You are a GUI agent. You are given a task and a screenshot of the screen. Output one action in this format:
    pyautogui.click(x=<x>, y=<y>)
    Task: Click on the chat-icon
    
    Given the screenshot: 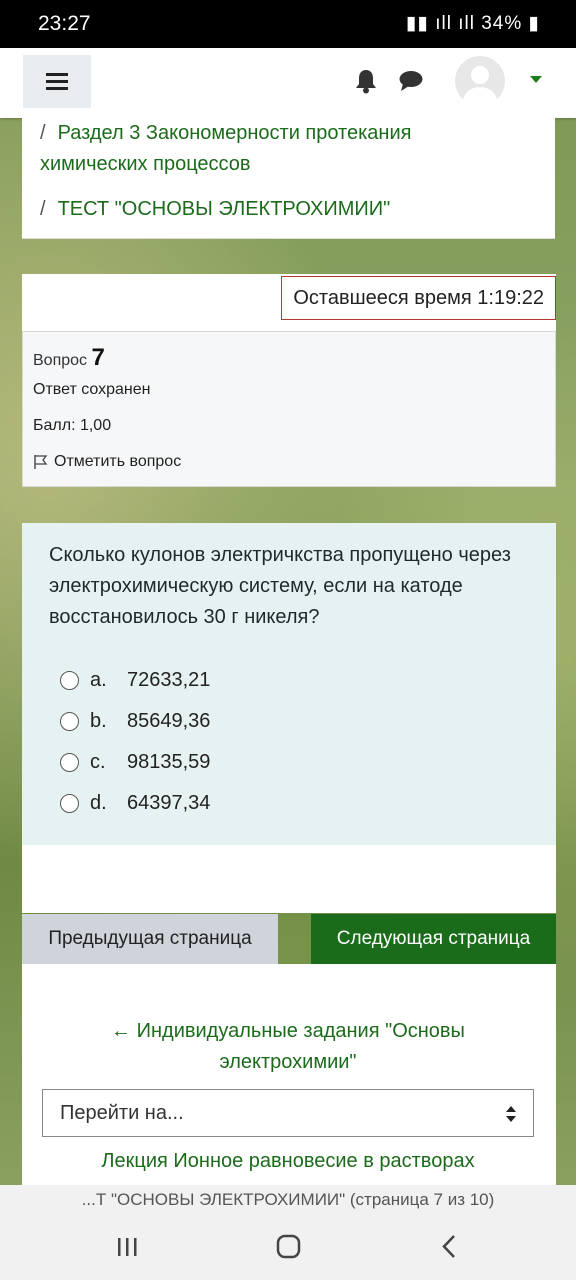 What is the action you would take?
    pyautogui.click(x=411, y=81)
    